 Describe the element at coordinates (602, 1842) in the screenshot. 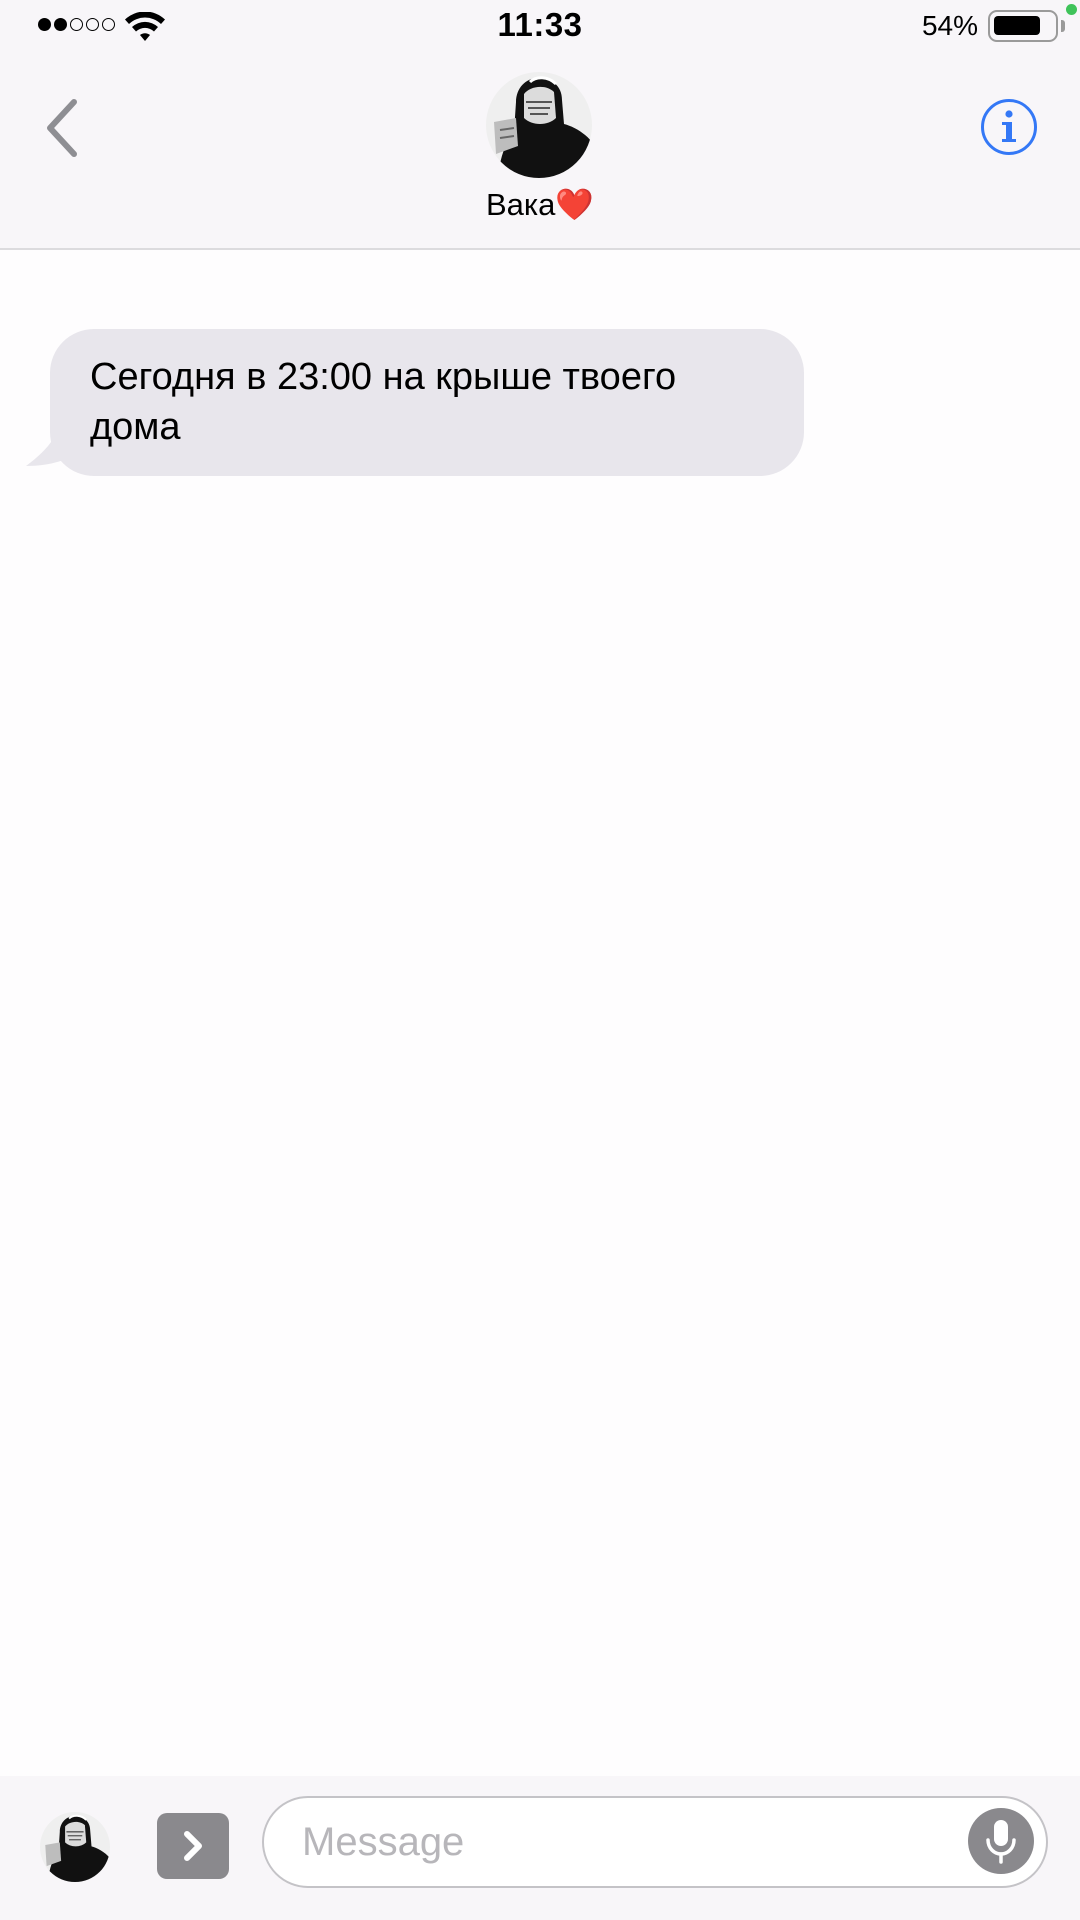

I see `message-input` at that location.